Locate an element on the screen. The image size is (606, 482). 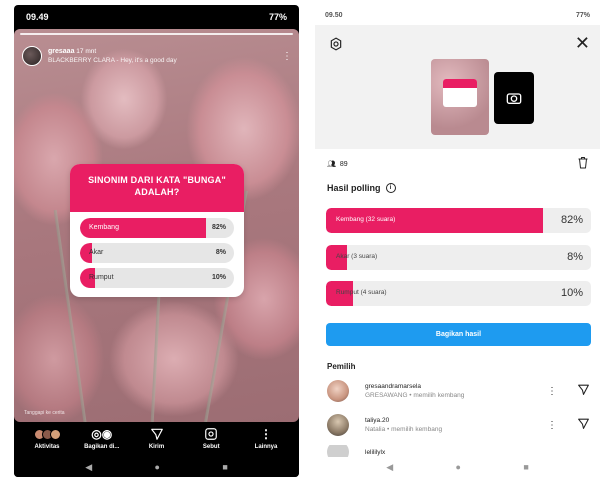
mini-poll-preview is located at coordinates (460, 93).